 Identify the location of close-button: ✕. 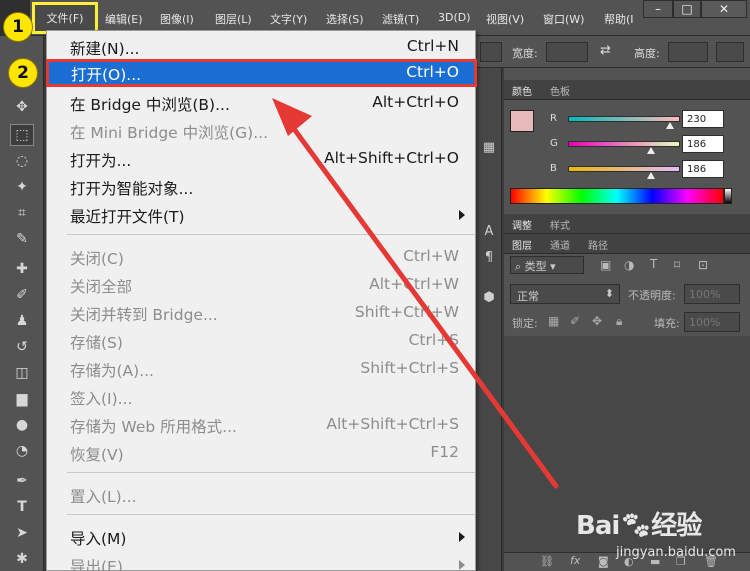
(724, 9).